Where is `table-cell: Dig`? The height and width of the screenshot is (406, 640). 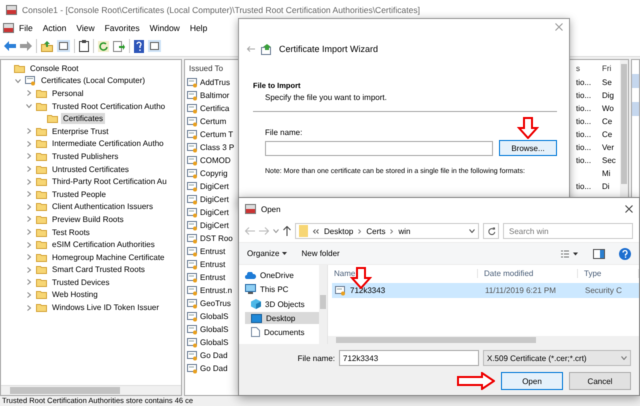 table-cell: Dig is located at coordinates (608, 95).